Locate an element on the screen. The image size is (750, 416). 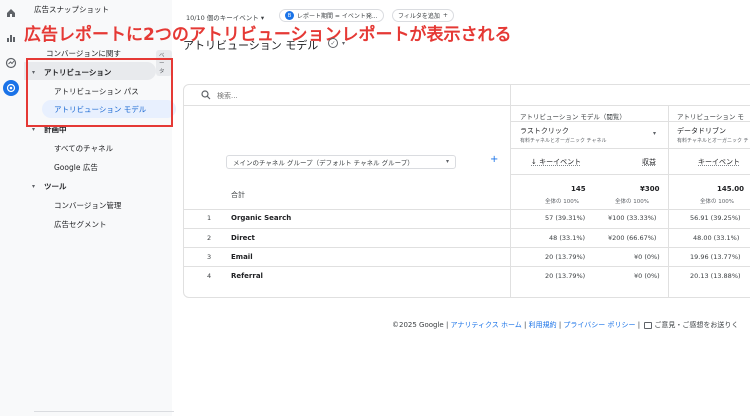
model-subtitle: 有料チャネルとオーガニック チャネル is located at coordinates (563, 141).